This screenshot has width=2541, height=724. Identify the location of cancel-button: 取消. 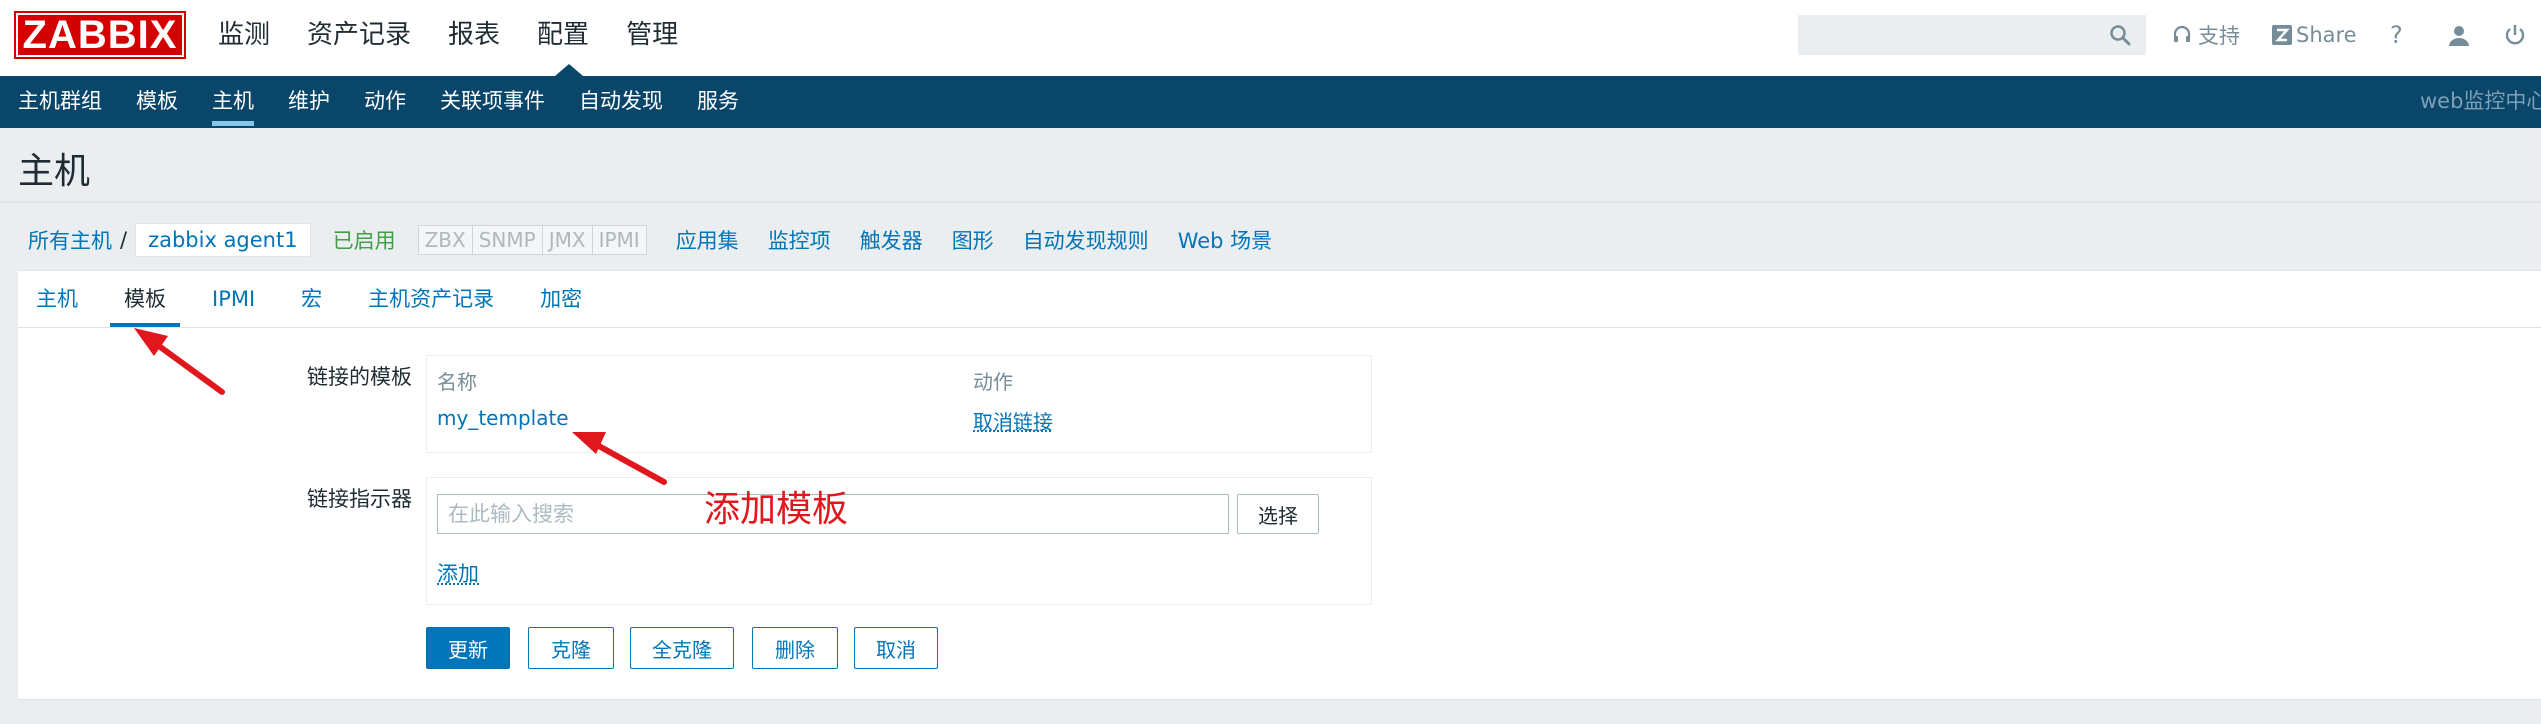
(896, 648).